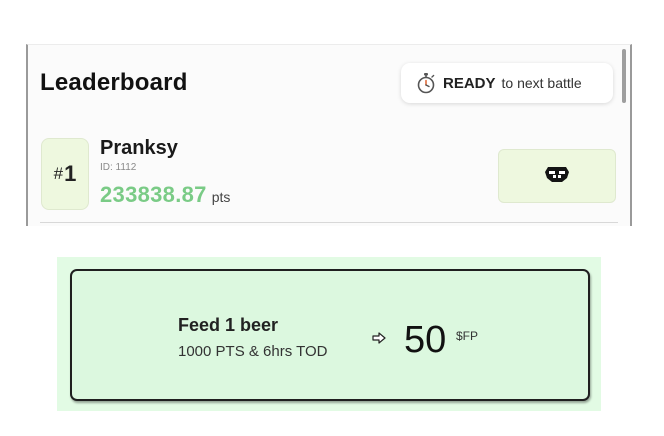 Image resolution: width=664 pixels, height=436 pixels. What do you see at coordinates (228, 325) in the screenshot?
I see `offer-title: Feed 1 beer` at bounding box center [228, 325].